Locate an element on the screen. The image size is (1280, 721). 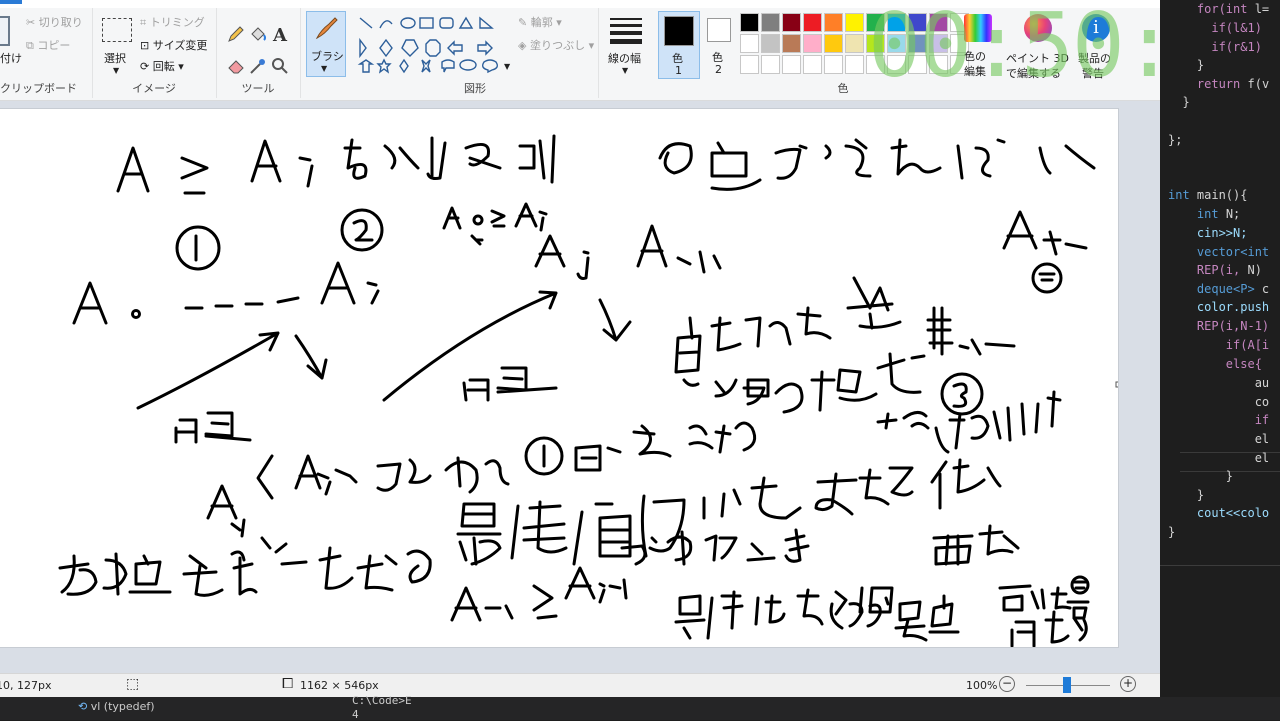
cut-label: 切り取り is located at coordinates (60, 22).